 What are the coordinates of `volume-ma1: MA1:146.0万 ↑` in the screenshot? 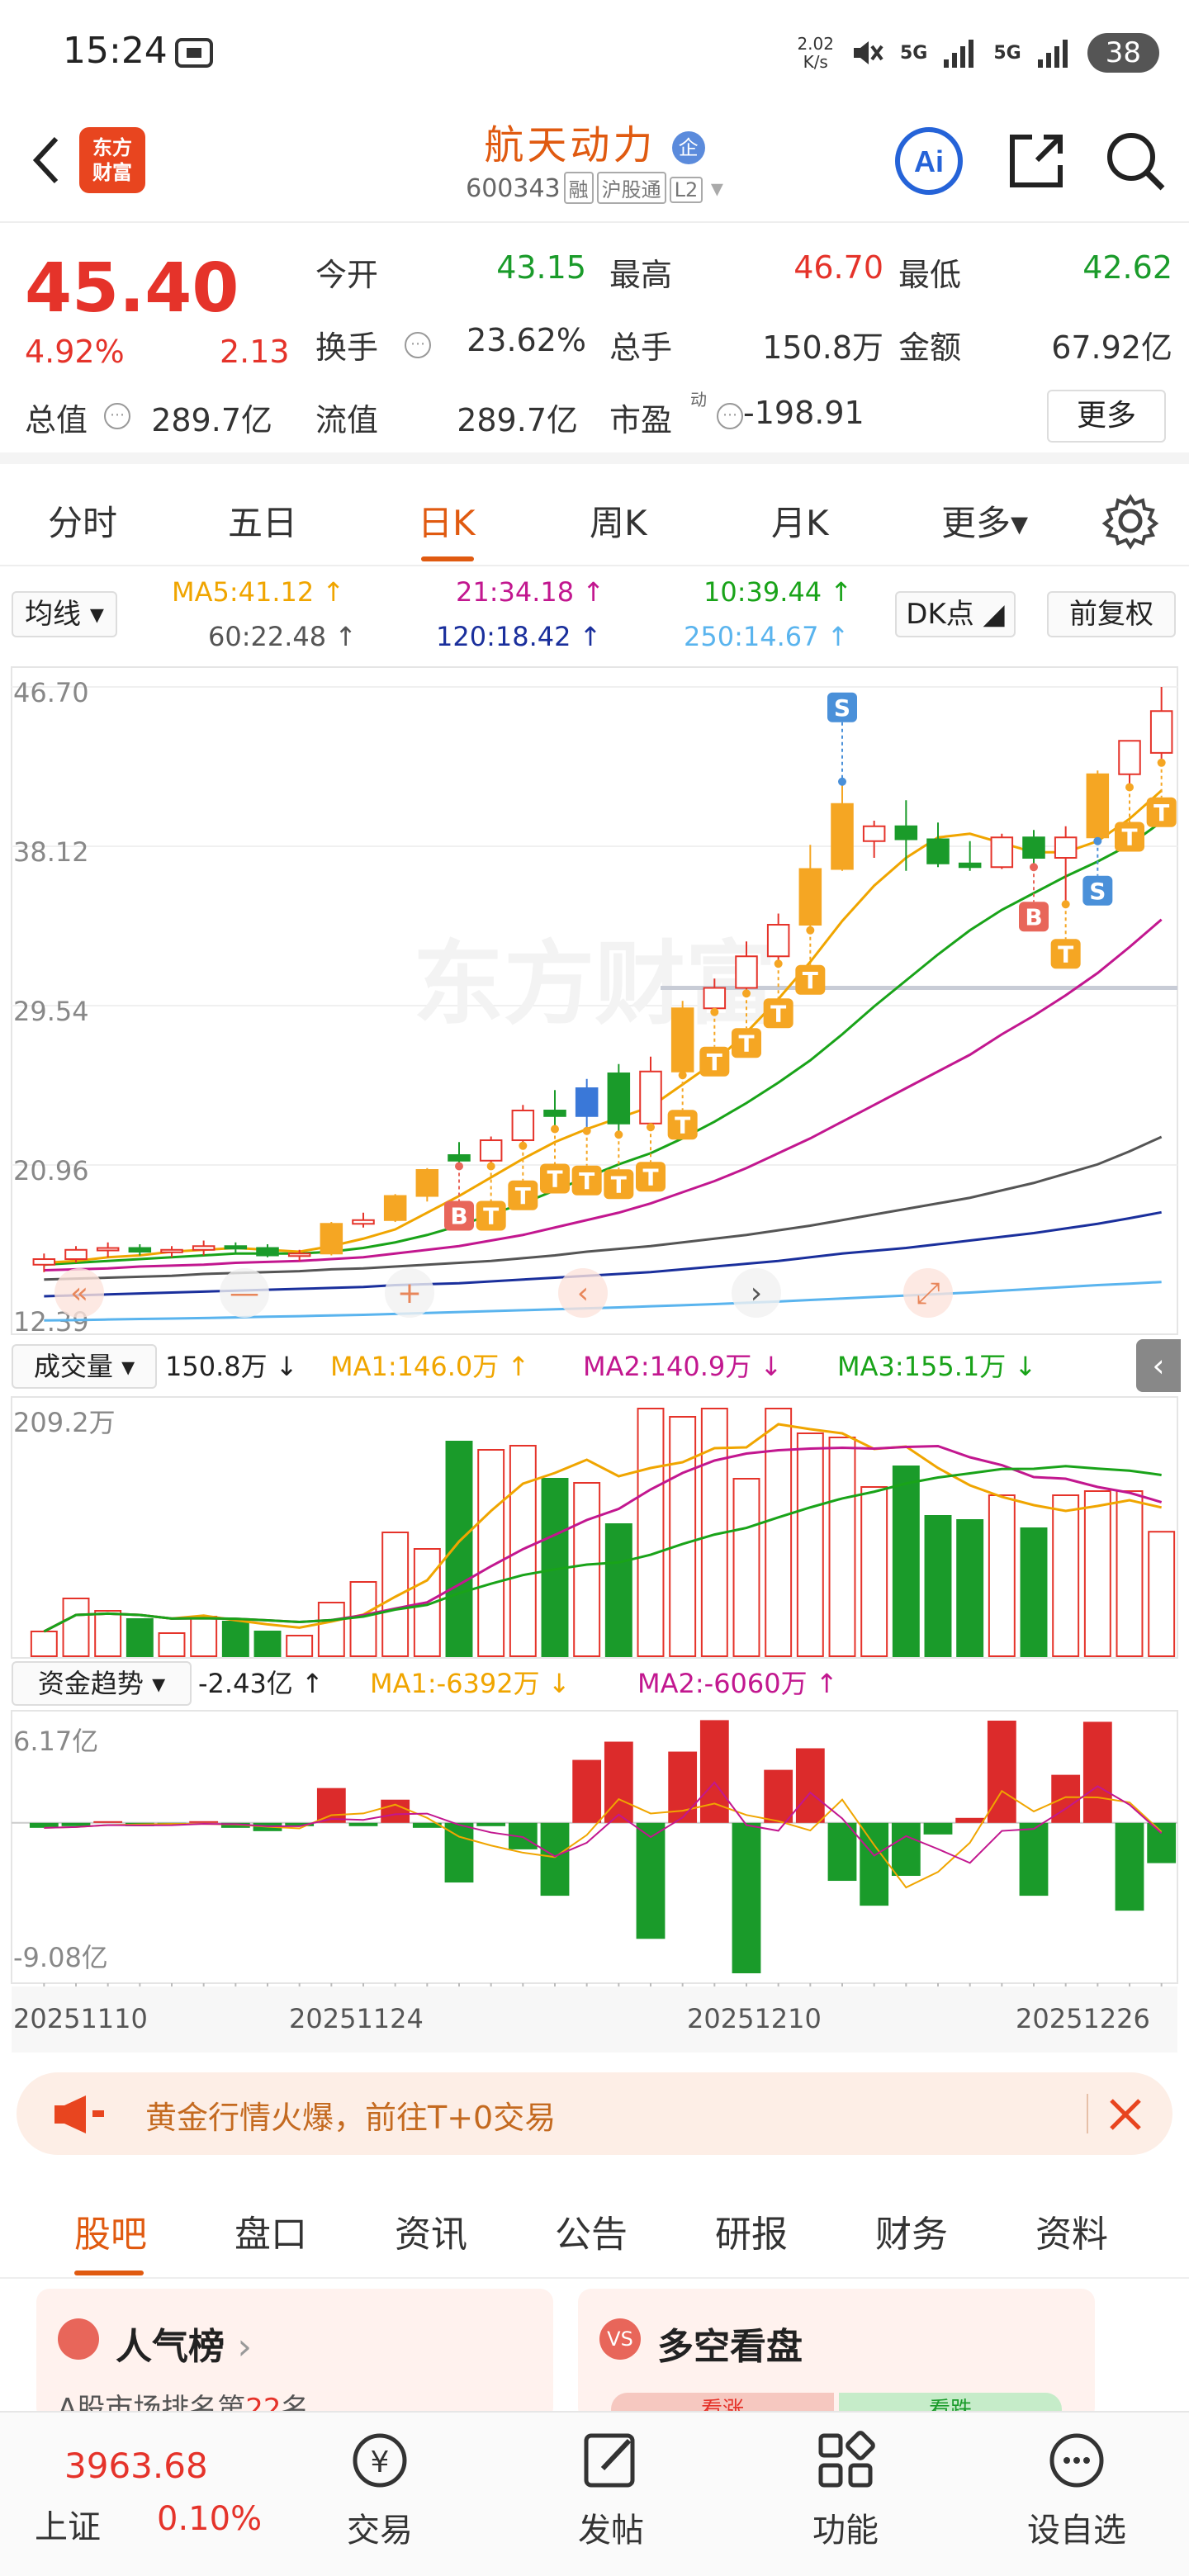 It's located at (430, 1366).